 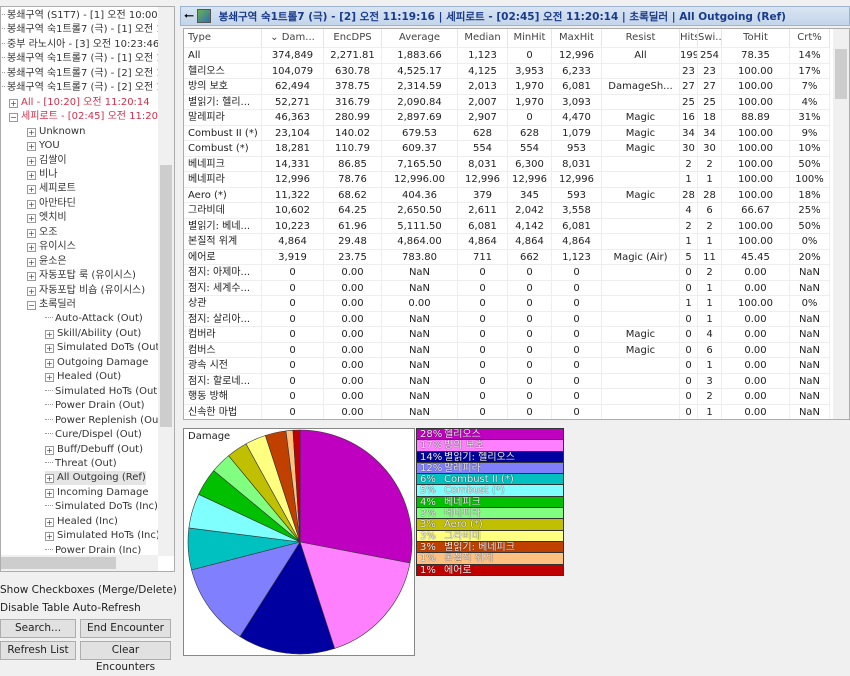 I want to click on table-row: 점지: 할로네... 0 0.00 NaN 0 0 0 0 3 0.00 NaN, so click(x=509, y=381).